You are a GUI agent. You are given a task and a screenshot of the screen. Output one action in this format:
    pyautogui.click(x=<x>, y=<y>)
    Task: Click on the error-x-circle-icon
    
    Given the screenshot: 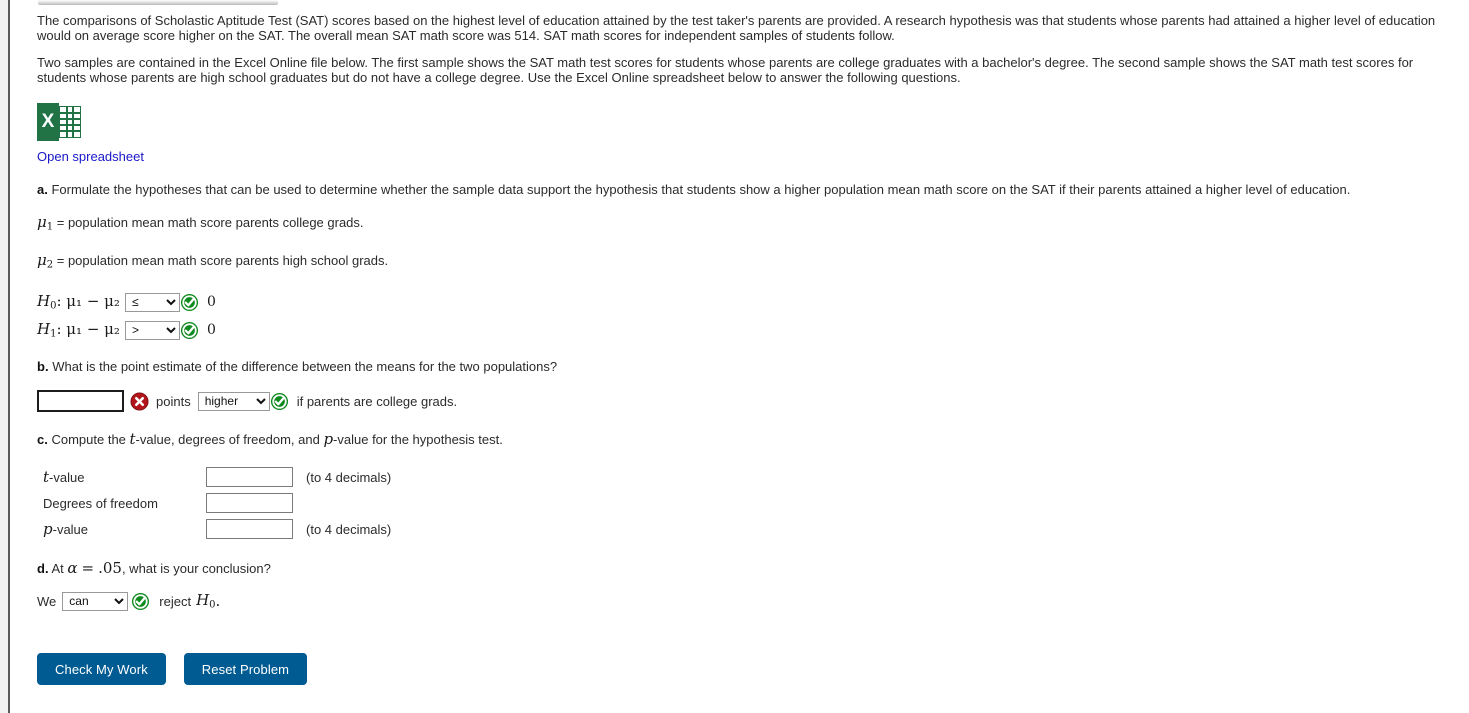 What is the action you would take?
    pyautogui.click(x=139, y=401)
    